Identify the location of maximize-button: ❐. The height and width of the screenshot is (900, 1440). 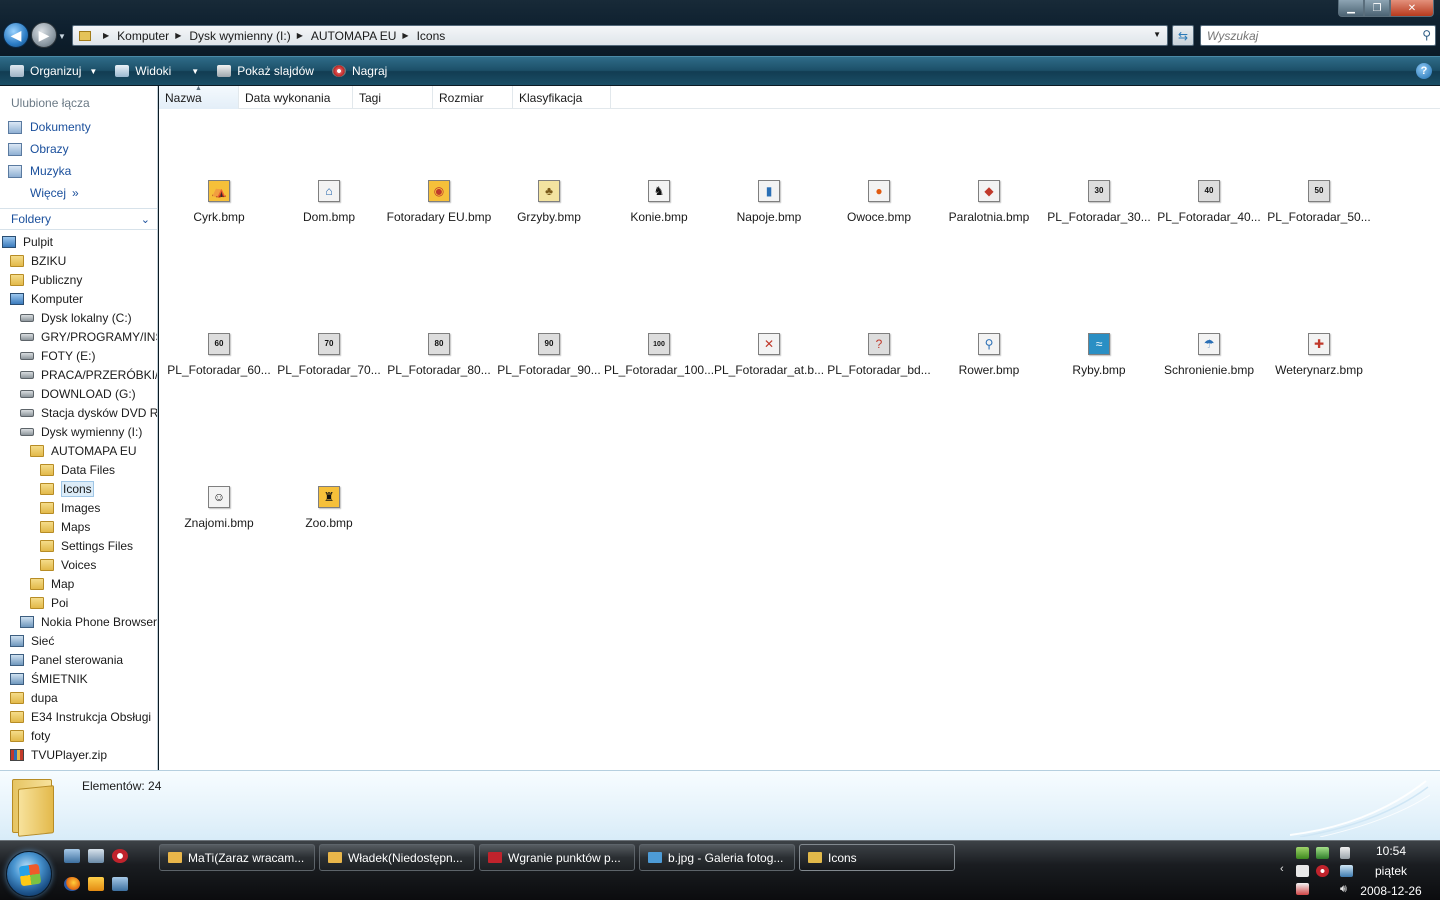
(1377, 8).